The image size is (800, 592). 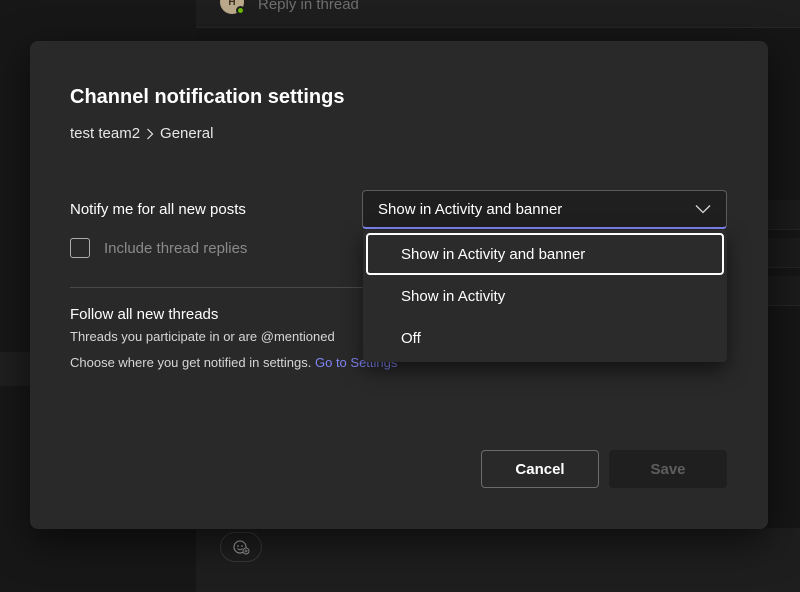 What do you see at coordinates (703, 209) in the screenshot?
I see `chevron-down-icon` at bounding box center [703, 209].